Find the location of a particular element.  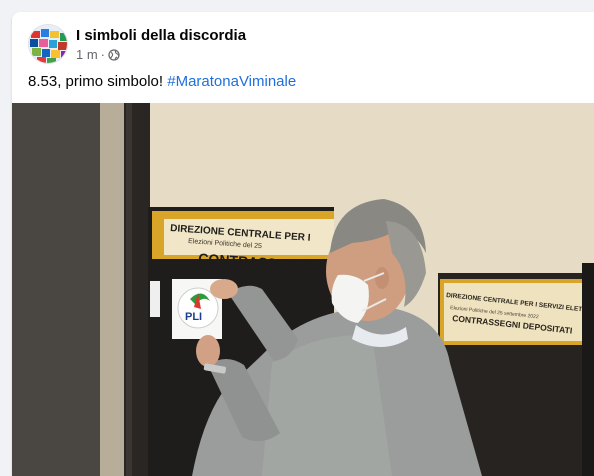

post-text-body: 8.53, primo simbolo! is located at coordinates (98, 81).